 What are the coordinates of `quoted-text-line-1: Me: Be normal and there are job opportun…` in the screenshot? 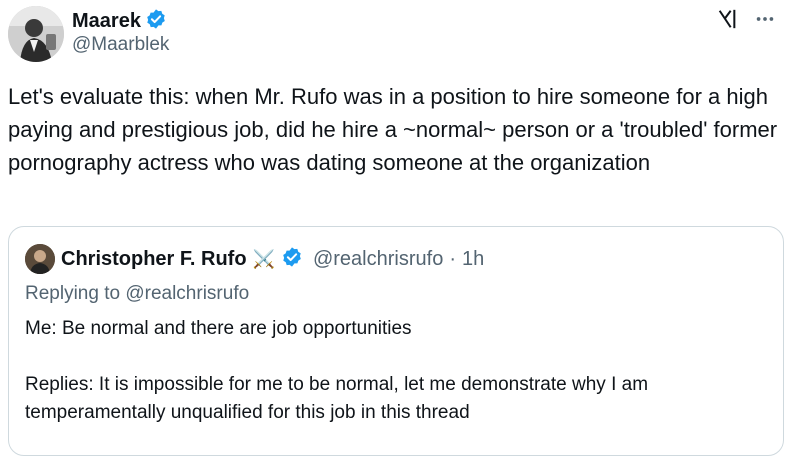 It's located at (218, 328).